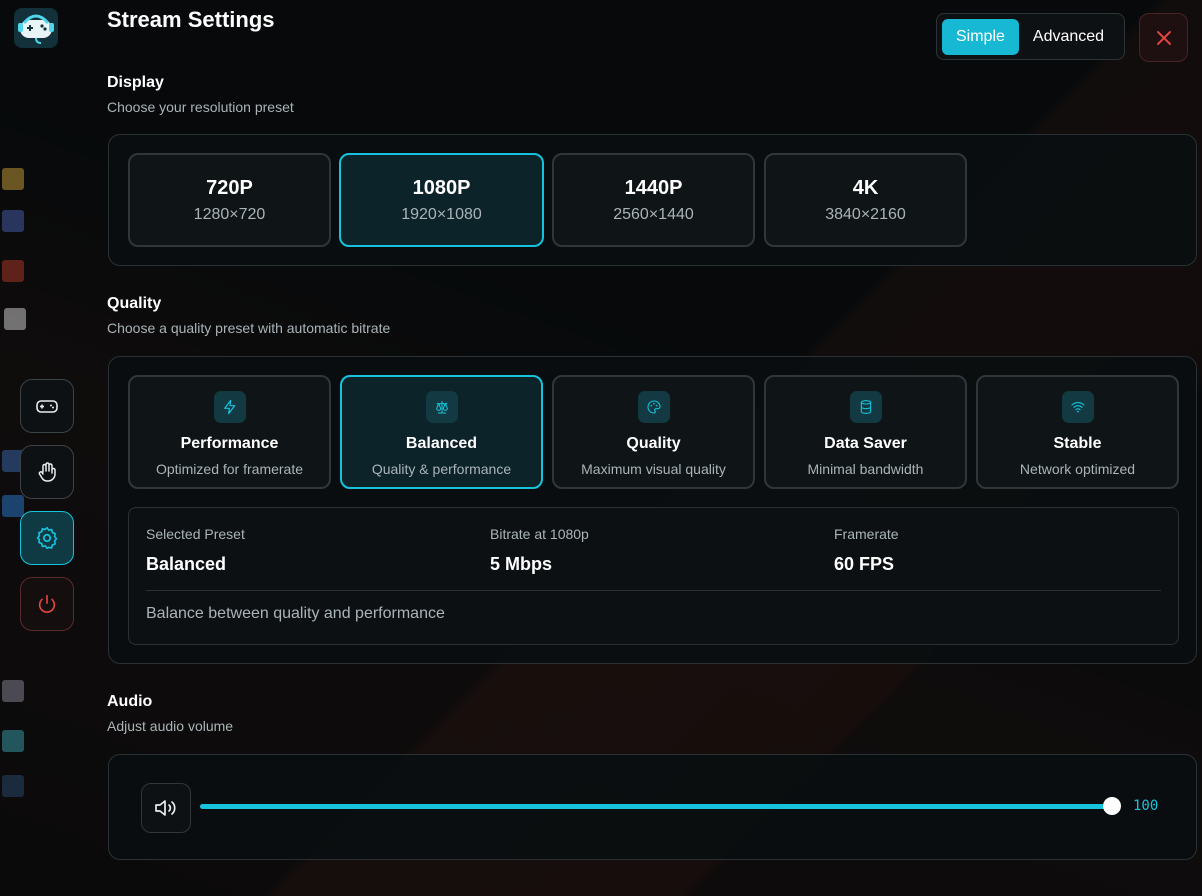 This screenshot has width=1202, height=896. Describe the element at coordinates (15, 319) in the screenshot. I see `file-icon` at that location.